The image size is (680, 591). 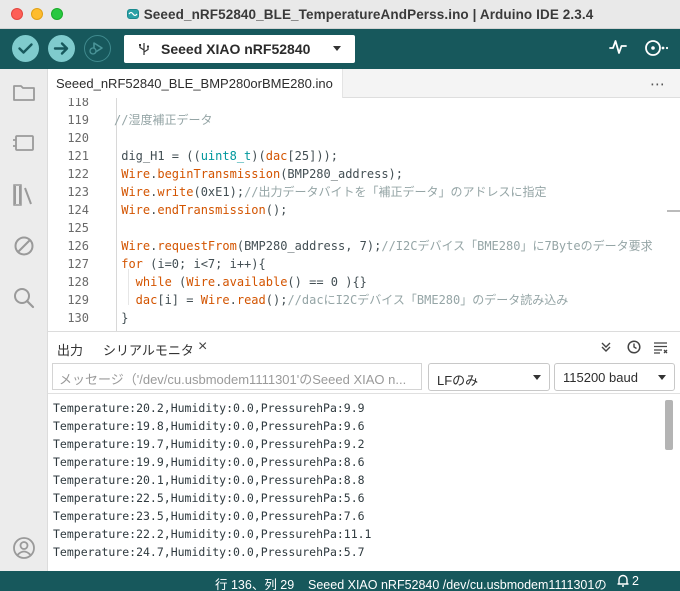 I want to click on code-text: for (i=0; i<7; i++){, so click(x=190, y=264).